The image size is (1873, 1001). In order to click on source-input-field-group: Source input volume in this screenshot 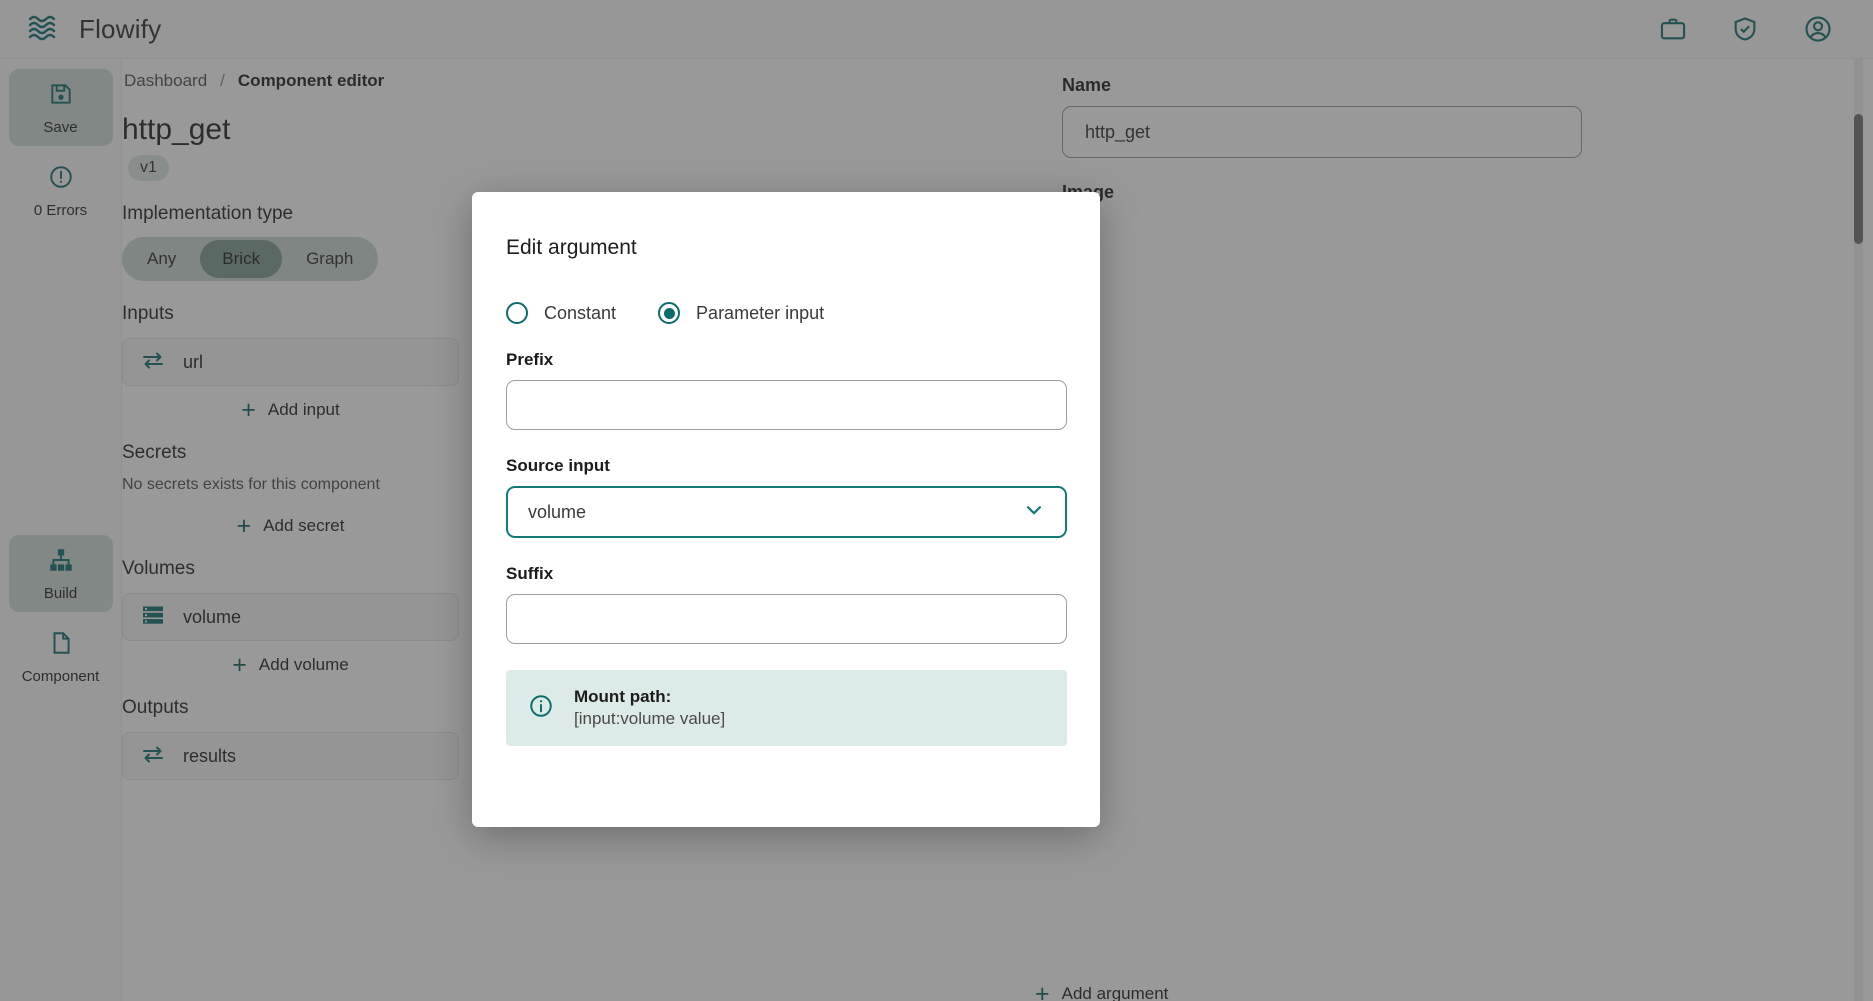, I will do `click(786, 497)`.